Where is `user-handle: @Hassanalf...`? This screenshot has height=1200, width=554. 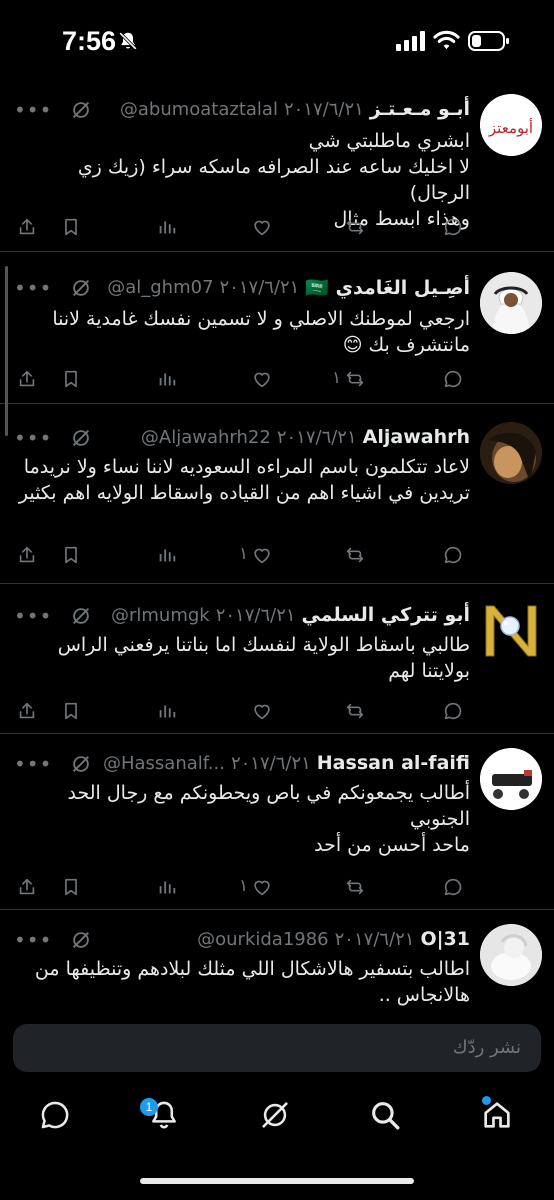 user-handle: @Hassanalf... is located at coordinates (164, 763).